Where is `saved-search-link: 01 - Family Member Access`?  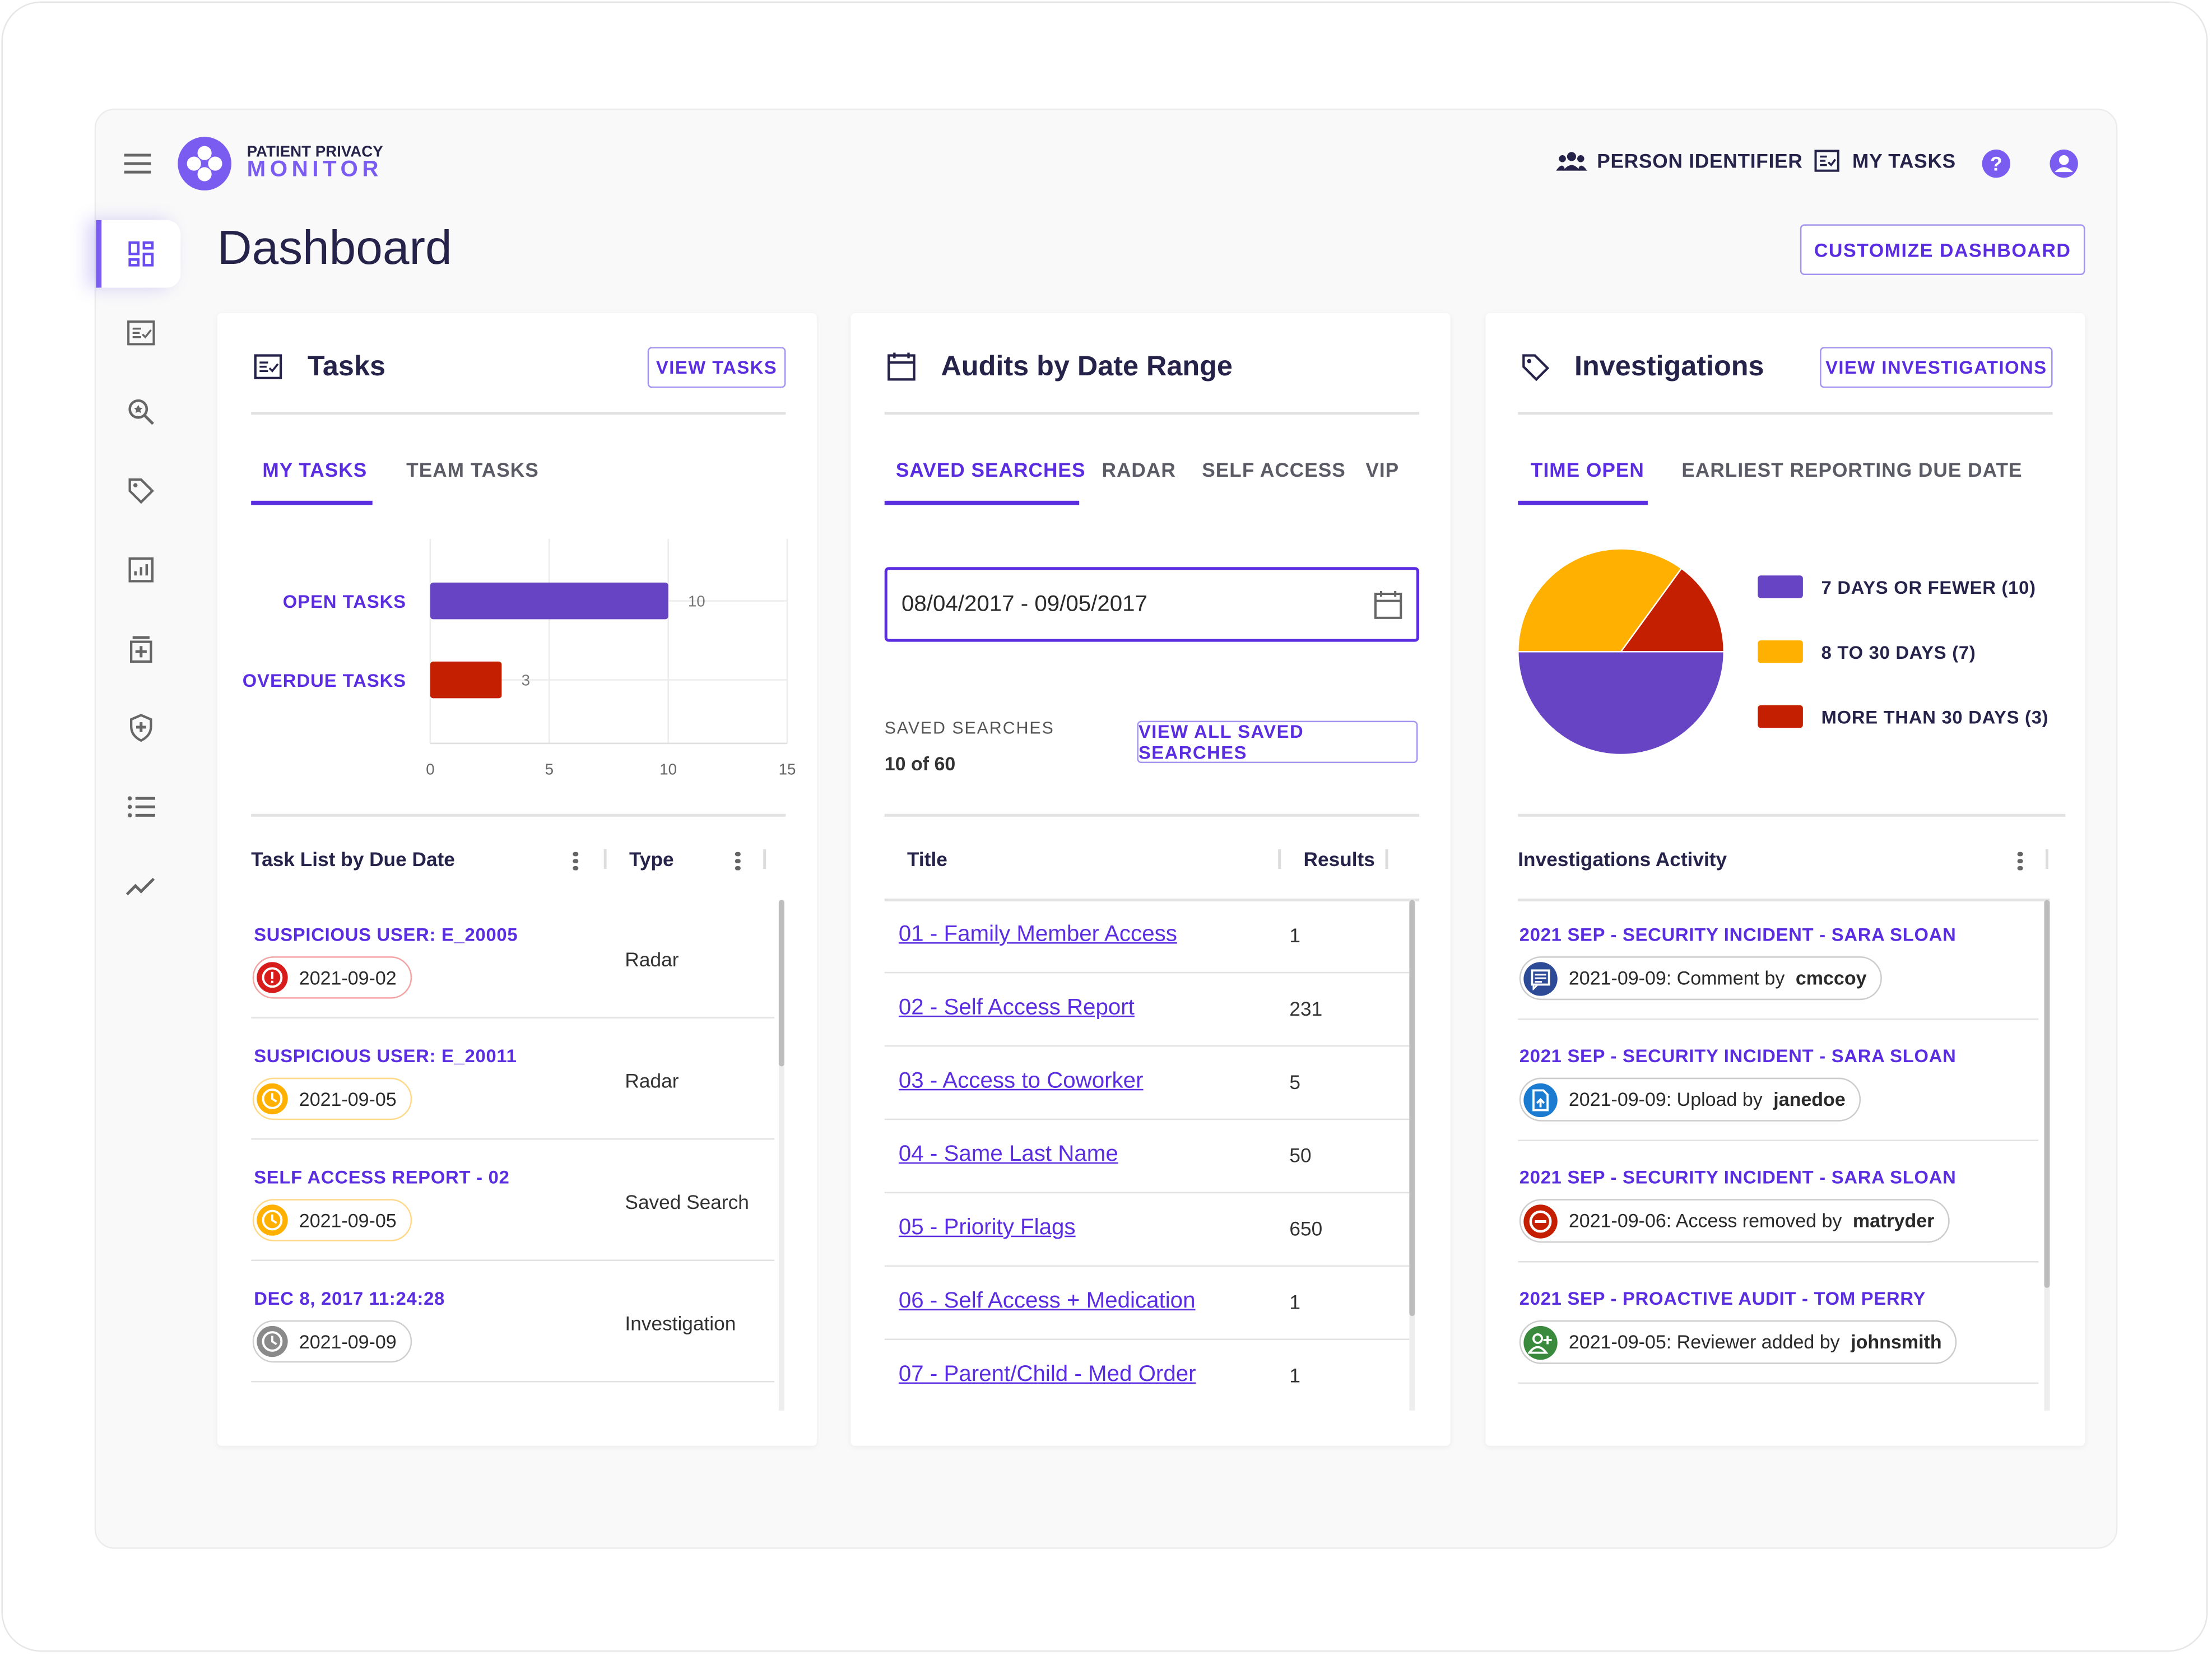
saved-search-link: 01 - Family Member Access is located at coordinates (1038, 935).